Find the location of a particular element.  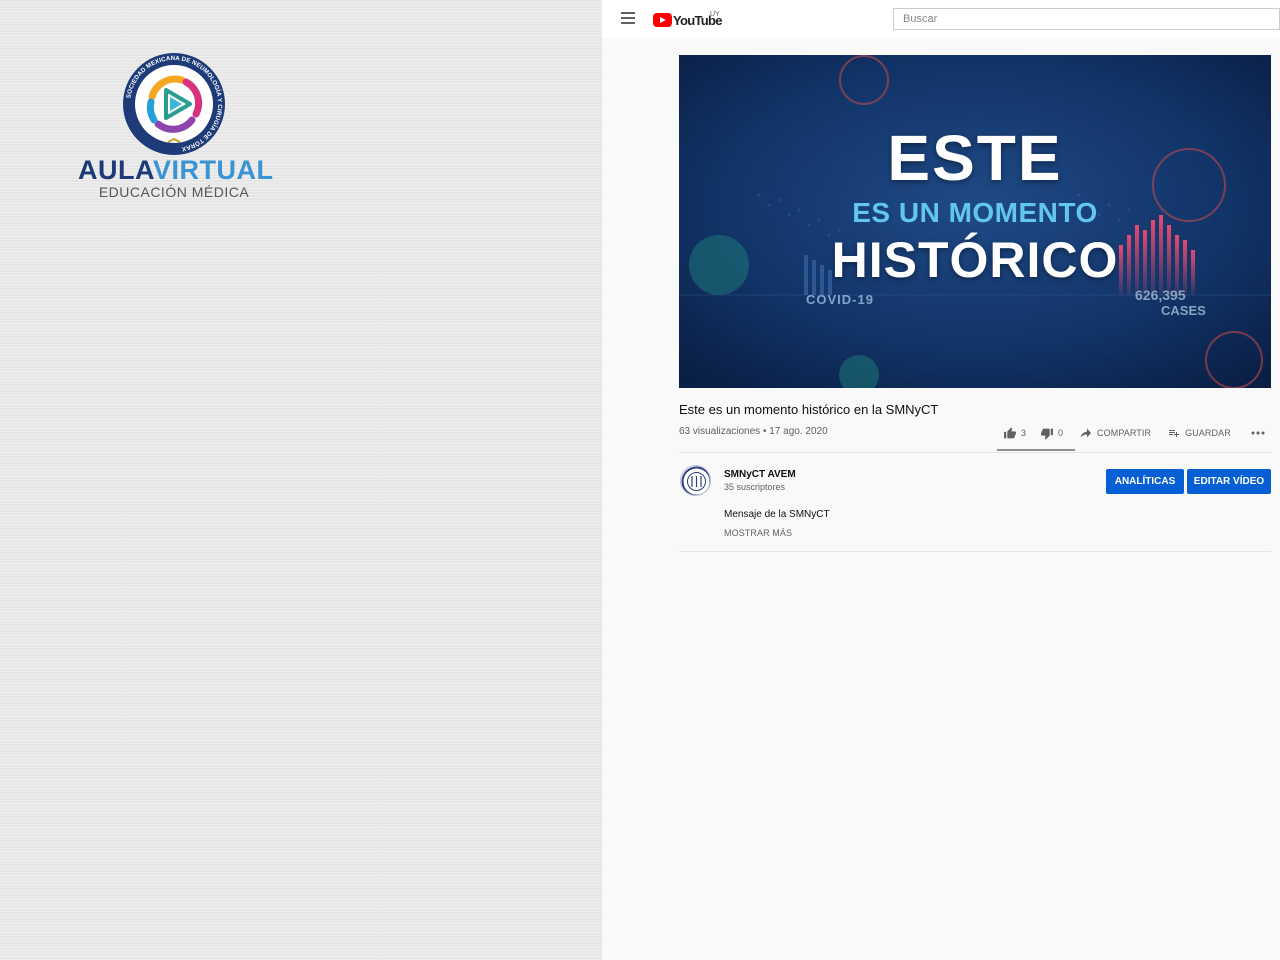

more-actions-button is located at coordinates (1258, 433).